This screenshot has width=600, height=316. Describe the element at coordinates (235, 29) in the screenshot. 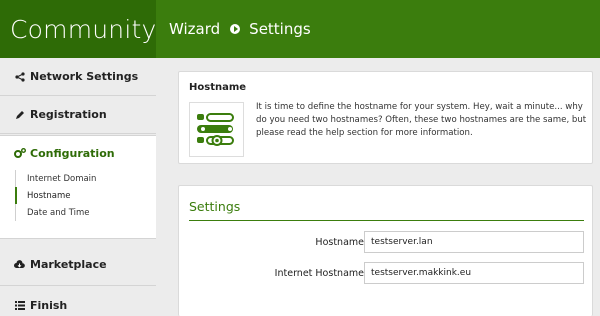

I see `chevron-right-circle-icon` at that location.